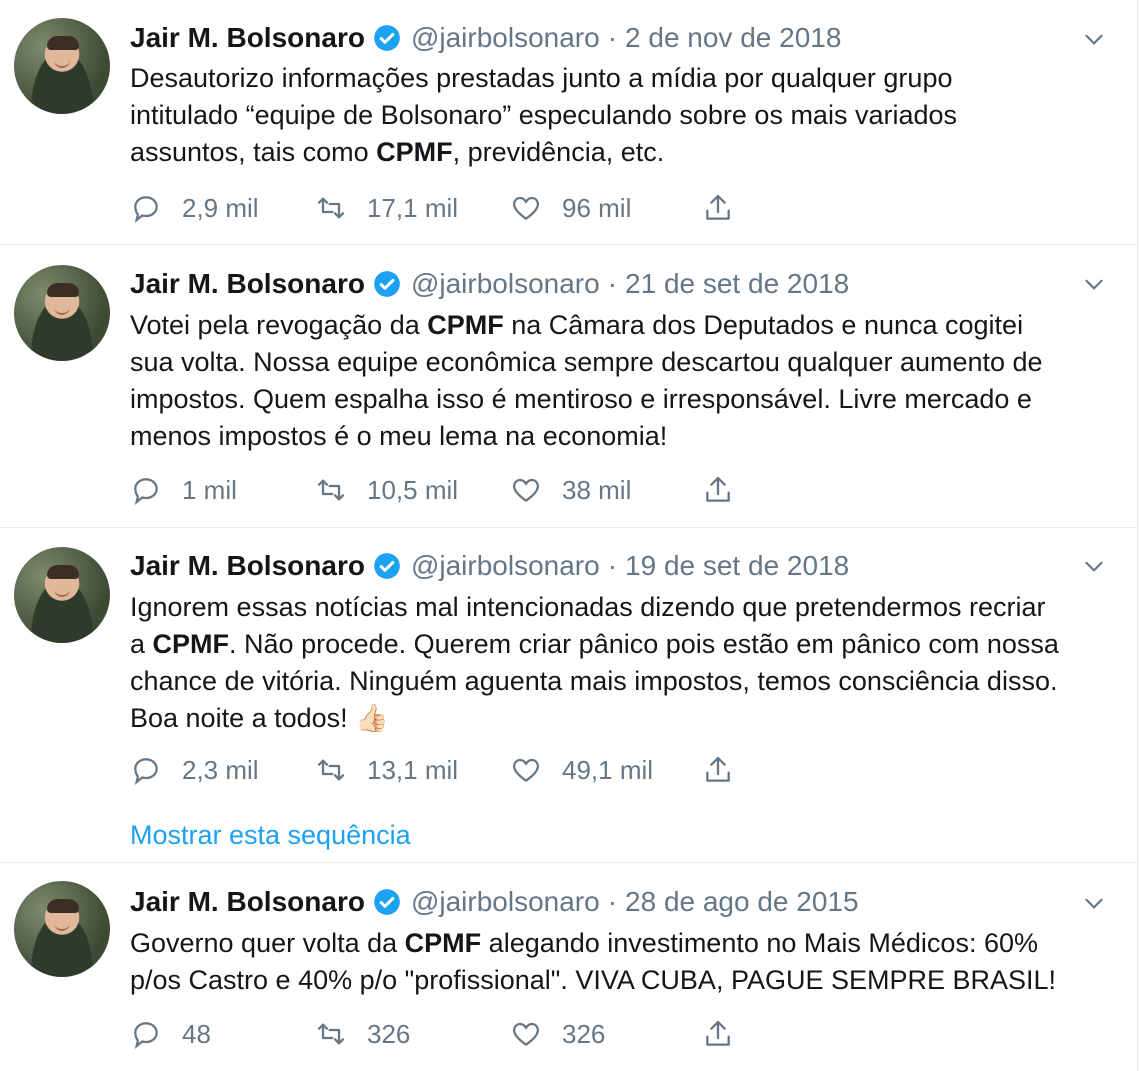 The image size is (1140, 1071). Describe the element at coordinates (597, 489) in the screenshot. I see `like-count: 38 mil` at that location.